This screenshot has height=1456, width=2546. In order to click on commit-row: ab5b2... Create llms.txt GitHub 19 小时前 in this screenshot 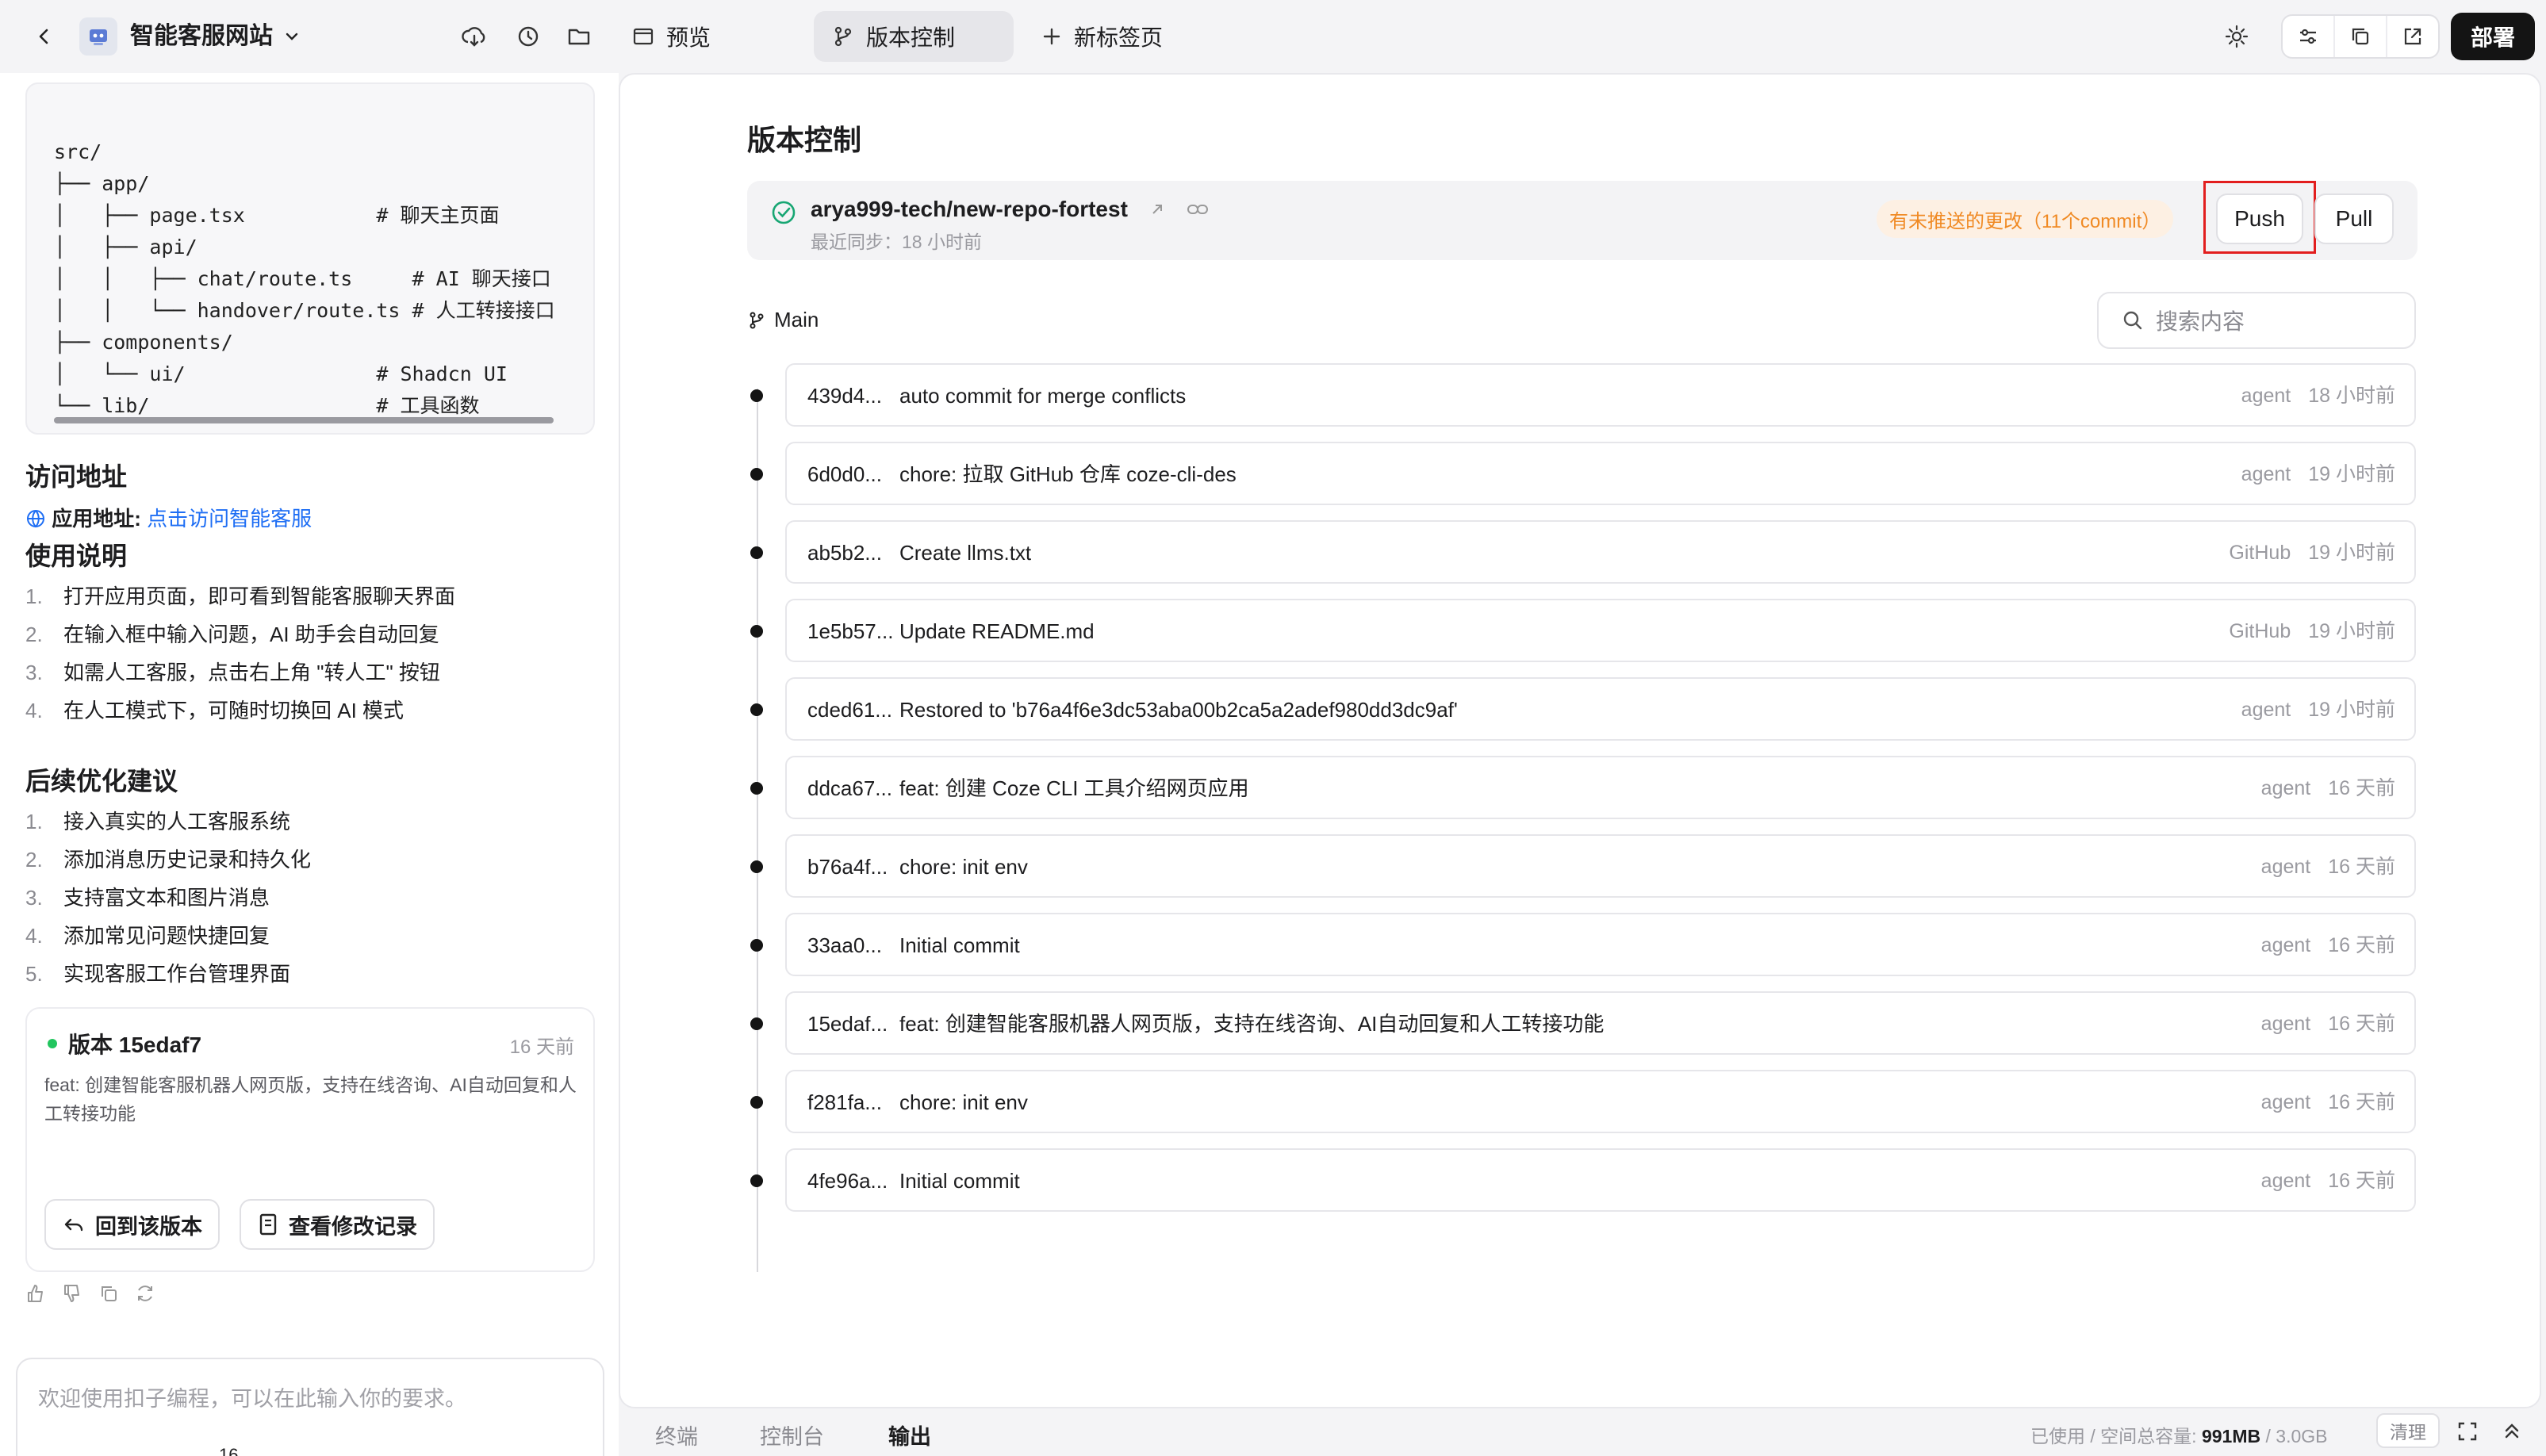, I will do `click(1583, 552)`.